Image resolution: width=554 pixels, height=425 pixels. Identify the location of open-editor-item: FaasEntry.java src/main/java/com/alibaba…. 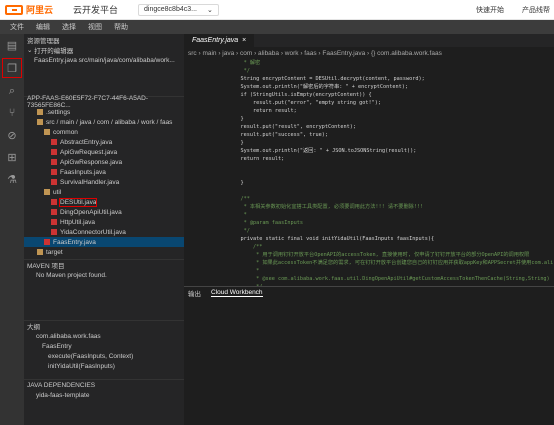
(104, 60).